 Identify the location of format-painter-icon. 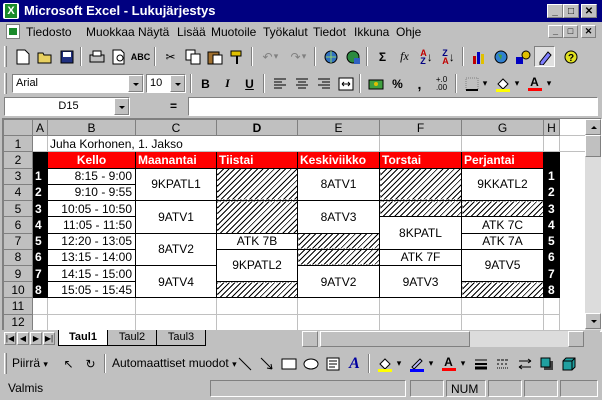
(236, 56).